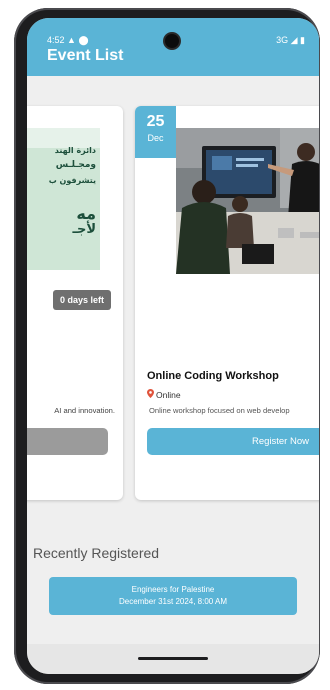  Describe the element at coordinates (297, 40) in the screenshot. I see `signal-battery-icon: ◢ ▮` at that location.